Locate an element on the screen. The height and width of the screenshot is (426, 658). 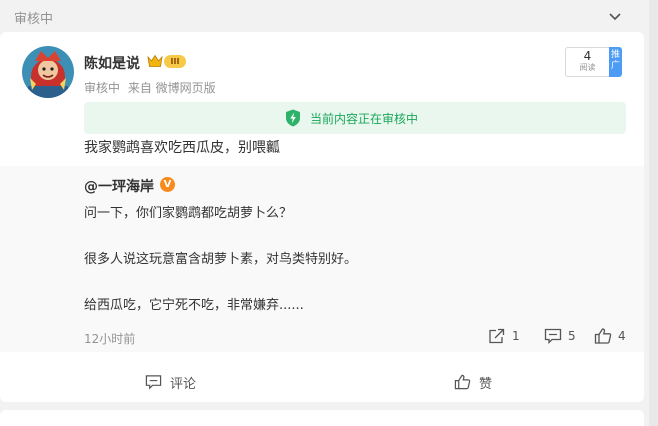
post-text: 我家鹦鹉喜欢吃西瓜皮，别喂瓤 is located at coordinates (182, 148).